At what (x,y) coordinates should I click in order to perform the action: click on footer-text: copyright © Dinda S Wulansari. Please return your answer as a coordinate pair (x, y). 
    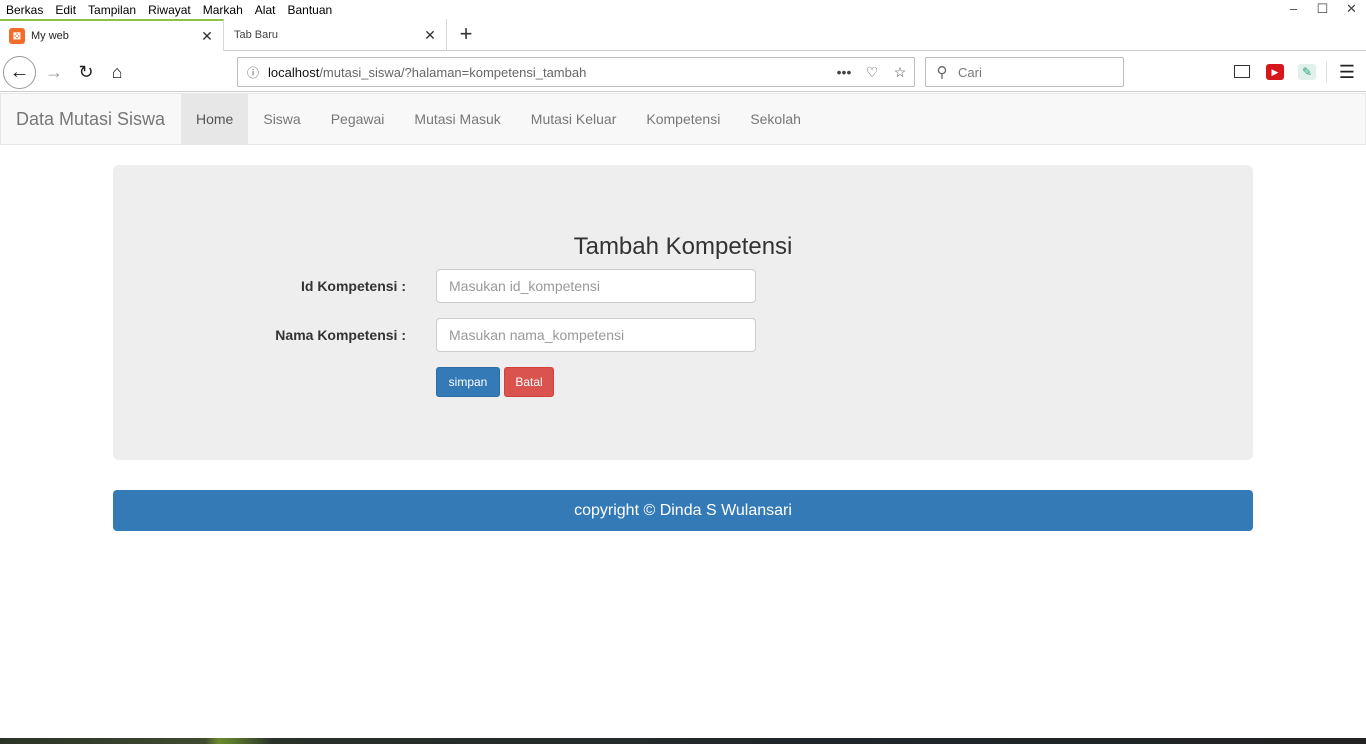
    Looking at the image, I should click on (683, 510).